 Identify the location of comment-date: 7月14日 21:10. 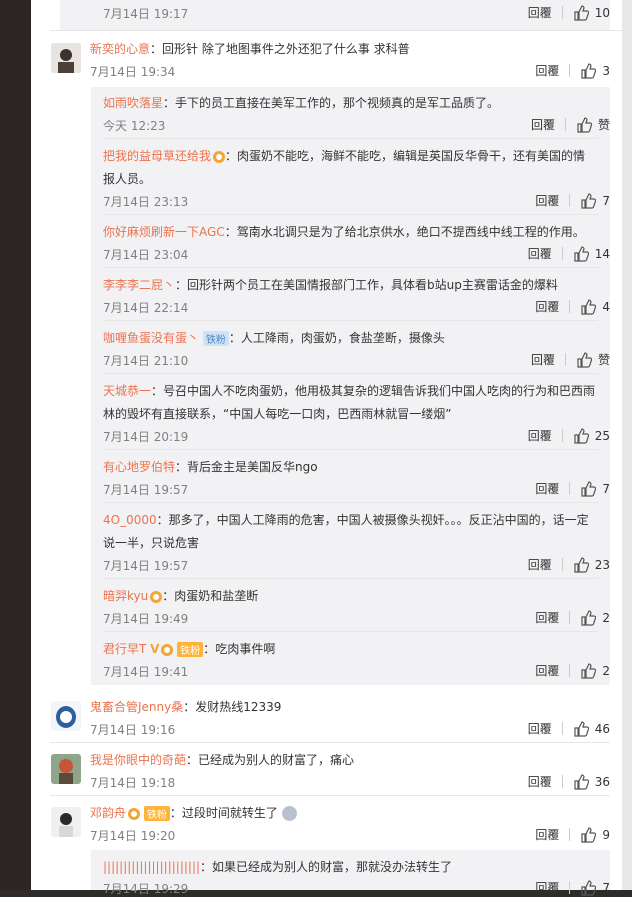
(146, 361).